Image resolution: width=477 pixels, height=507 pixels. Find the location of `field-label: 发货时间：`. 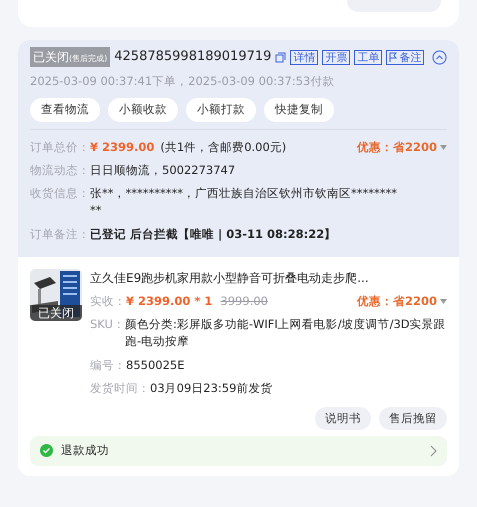

field-label: 发货时间： is located at coordinates (120, 388).